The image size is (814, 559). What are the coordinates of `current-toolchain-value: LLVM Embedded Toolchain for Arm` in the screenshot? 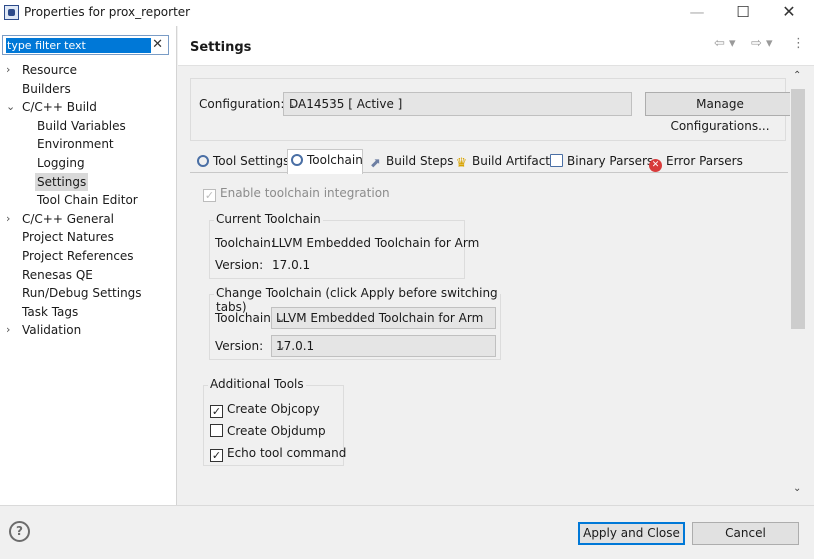 It's located at (376, 243).